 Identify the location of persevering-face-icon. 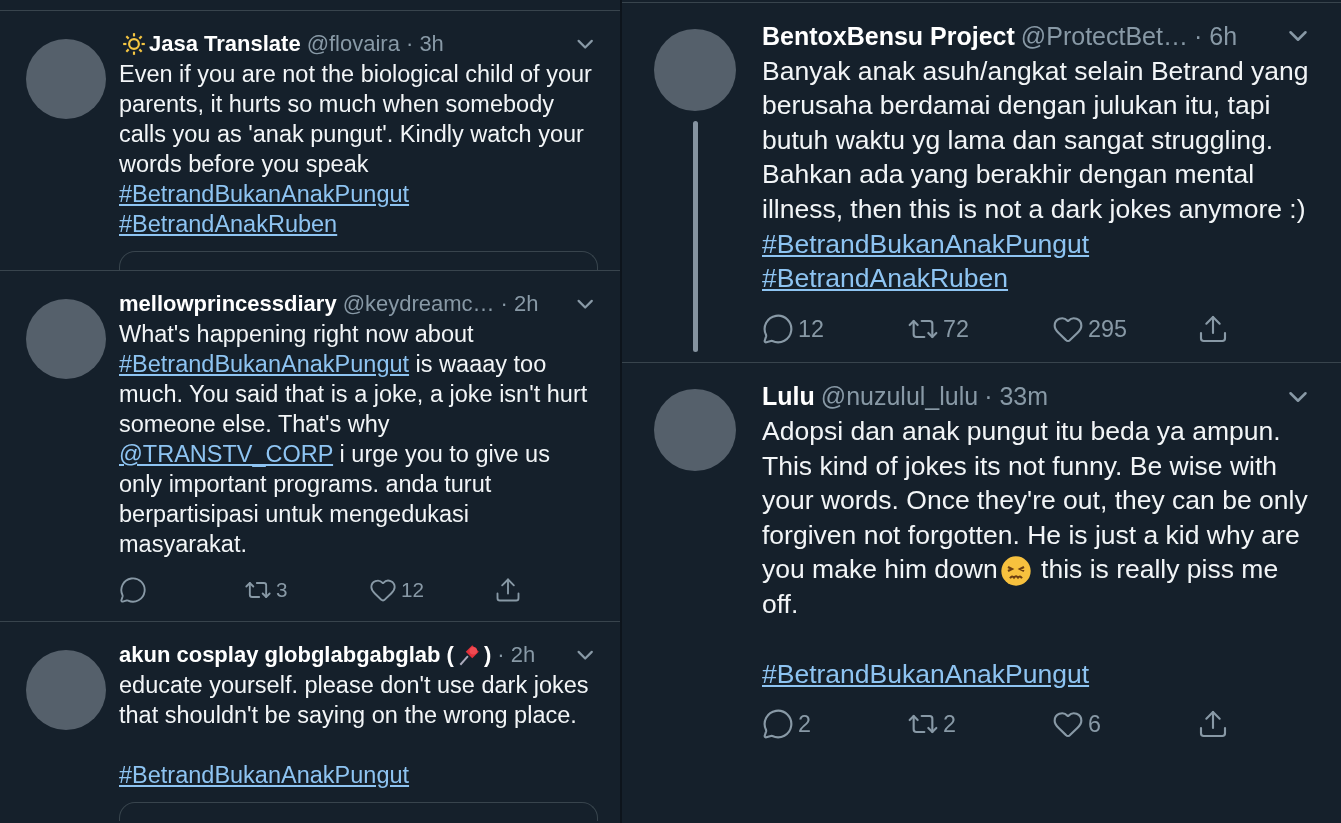
(1015, 571).